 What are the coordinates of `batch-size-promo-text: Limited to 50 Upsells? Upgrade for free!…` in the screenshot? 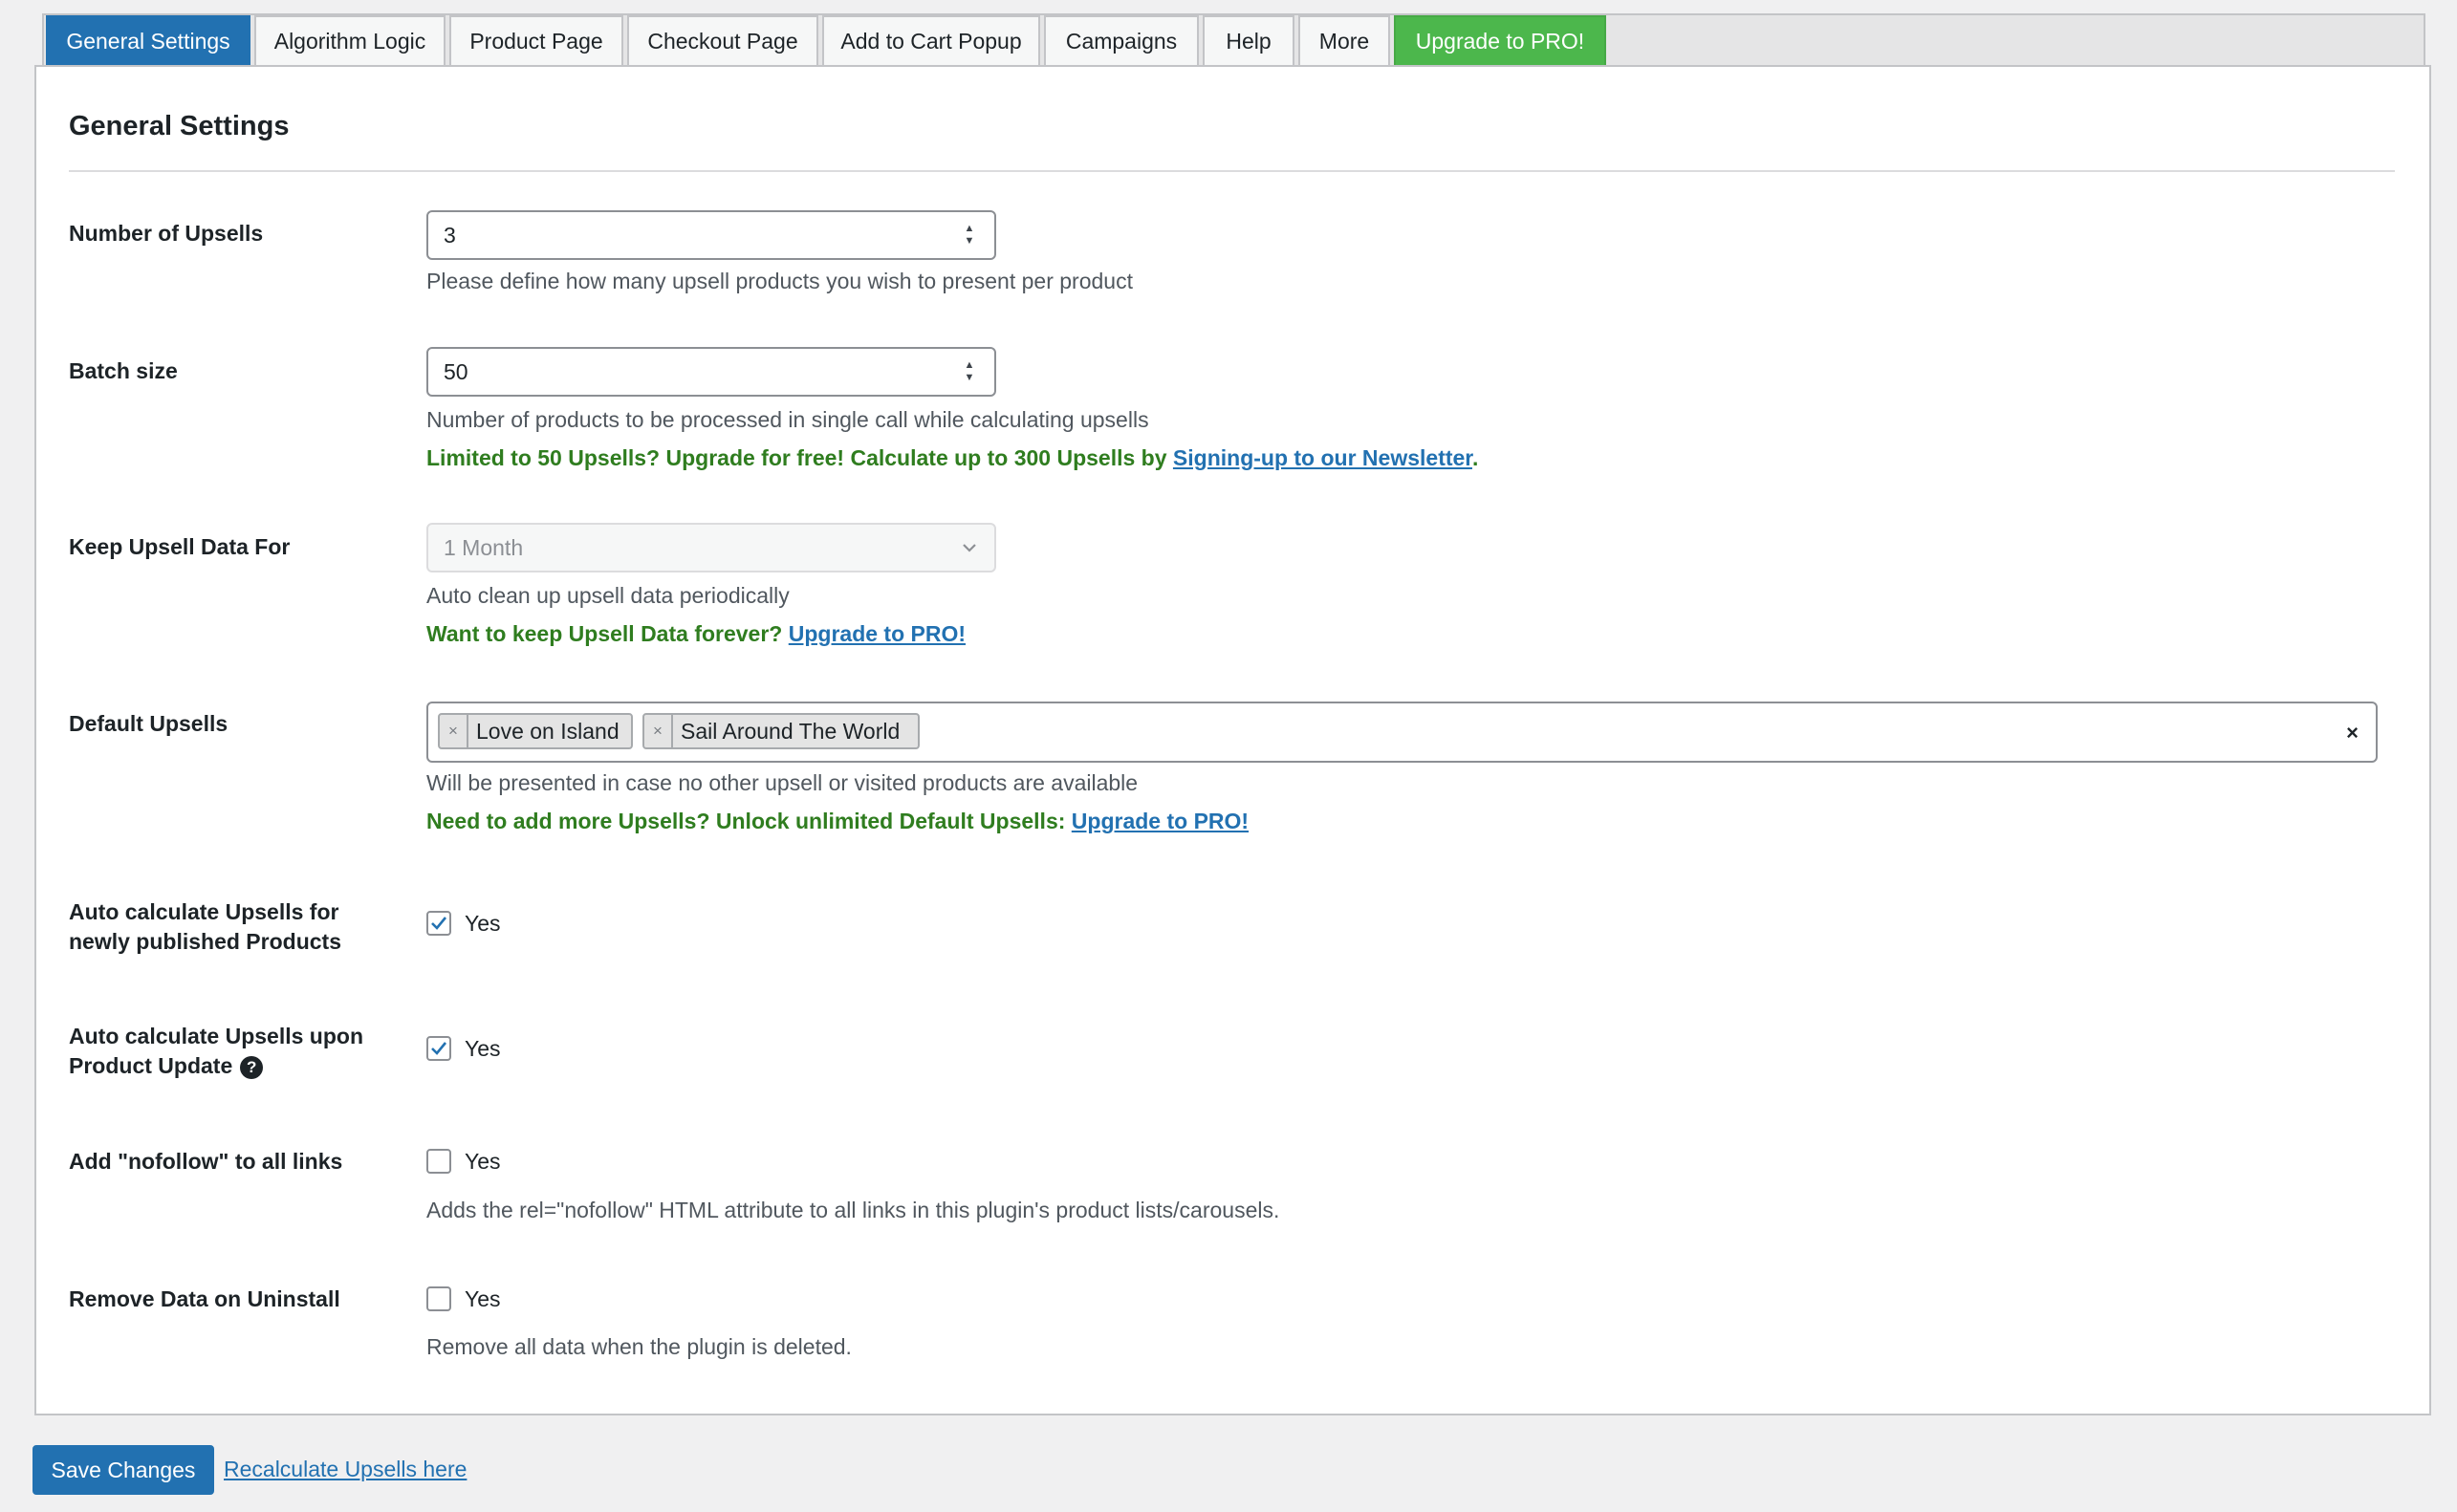 It's located at (799, 457).